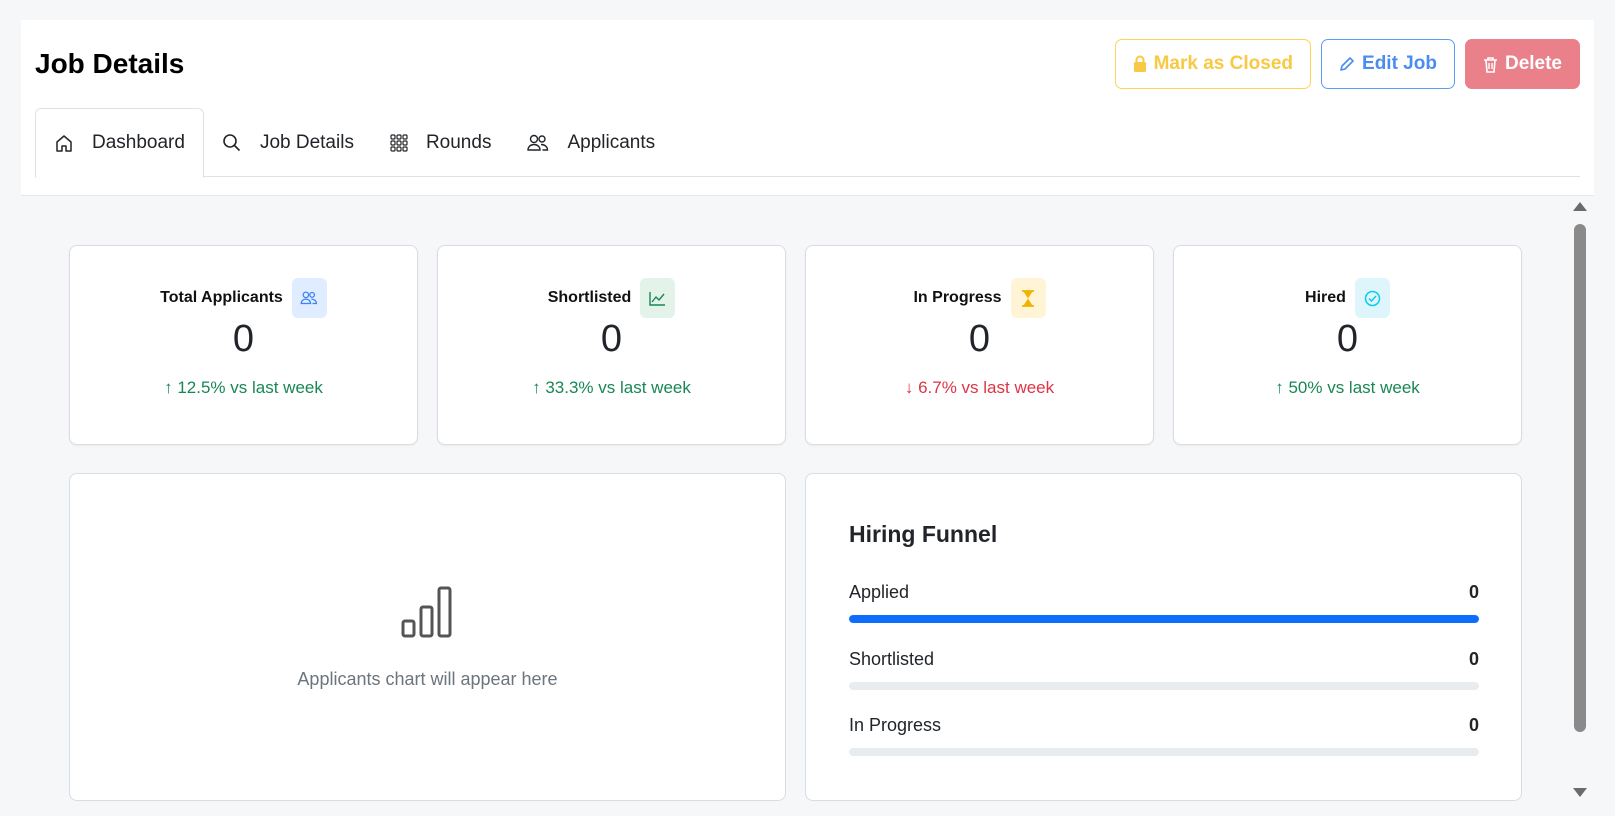  Describe the element at coordinates (658, 298) in the screenshot. I see `line-chart-icon` at that location.